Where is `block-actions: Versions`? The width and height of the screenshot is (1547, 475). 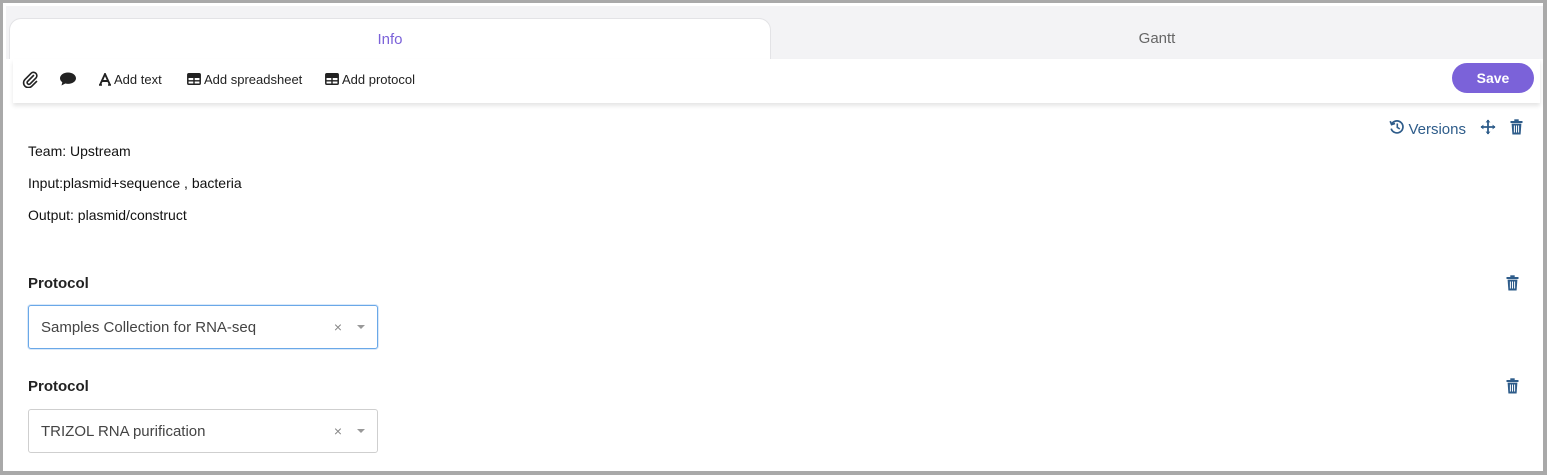 block-actions: Versions is located at coordinates (1456, 129).